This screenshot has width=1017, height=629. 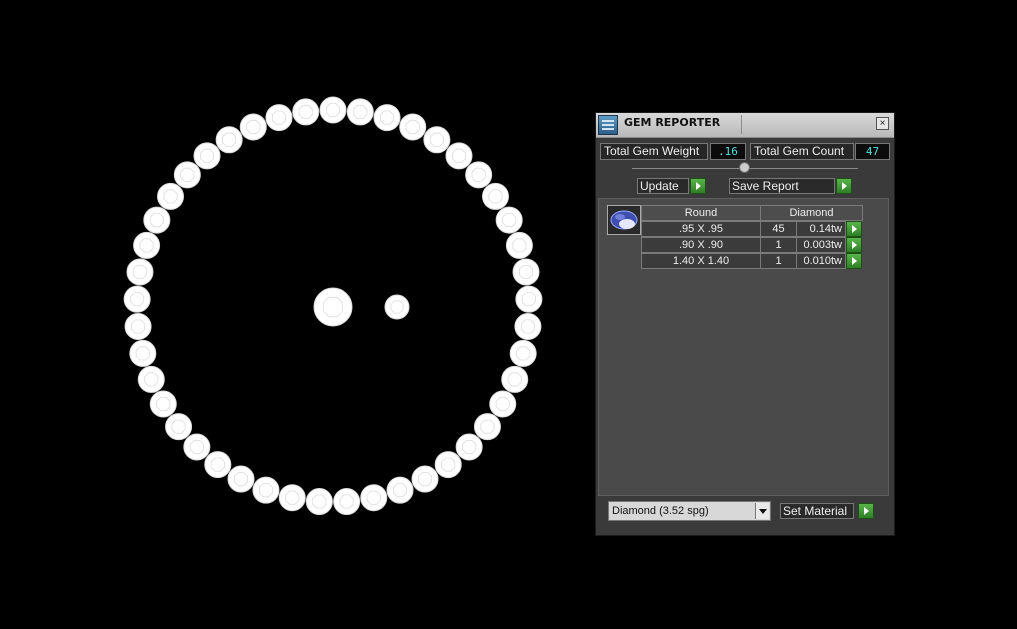 What do you see at coordinates (741, 124) in the screenshot?
I see `title-separator` at bounding box center [741, 124].